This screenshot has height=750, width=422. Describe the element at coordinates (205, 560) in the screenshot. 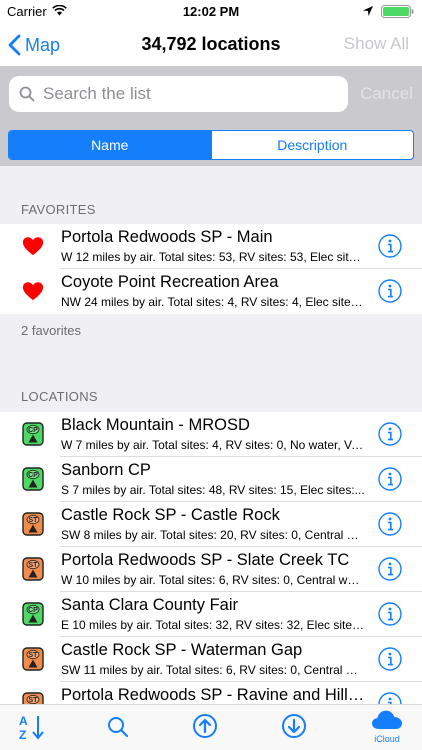

I see `list-item-title: Portola Redwoods SP - Slate Creek TC` at that location.